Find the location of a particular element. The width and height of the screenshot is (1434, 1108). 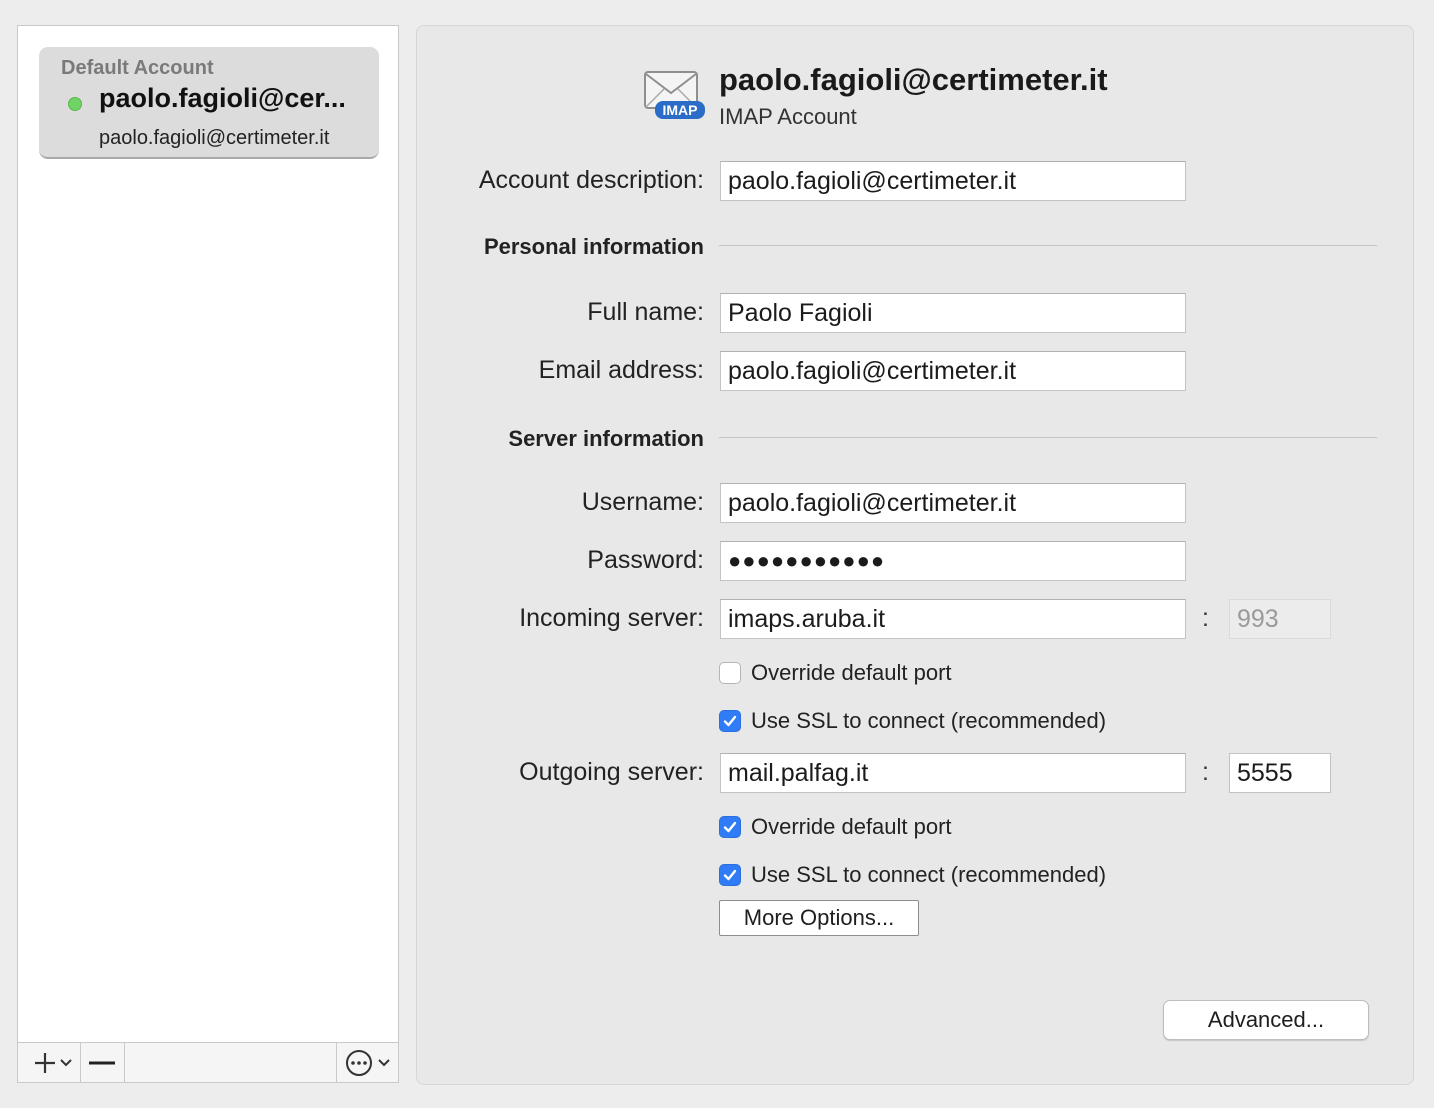

outgoing-port-colon: : is located at coordinates (1205, 772).